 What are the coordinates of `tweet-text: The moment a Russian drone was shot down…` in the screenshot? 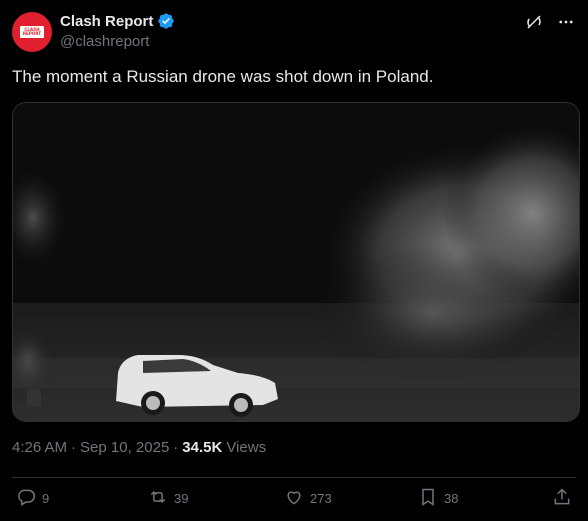 It's located at (223, 76).